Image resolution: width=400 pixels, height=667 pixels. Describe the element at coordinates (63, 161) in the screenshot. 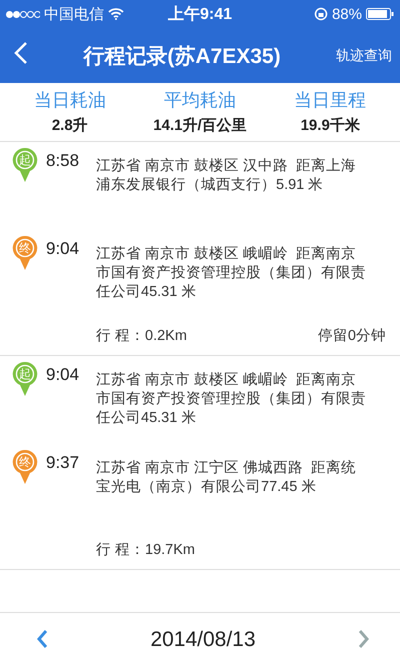

I see `time-label: 8:58` at that location.